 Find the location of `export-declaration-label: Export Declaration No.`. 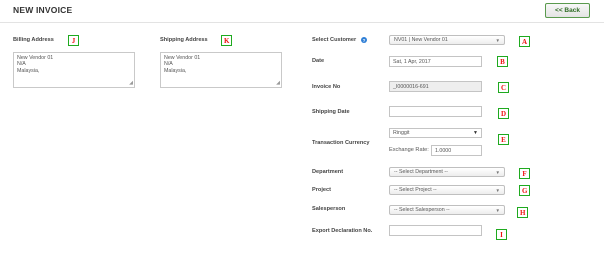

export-declaration-label: Export Declaration No. is located at coordinates (342, 231).